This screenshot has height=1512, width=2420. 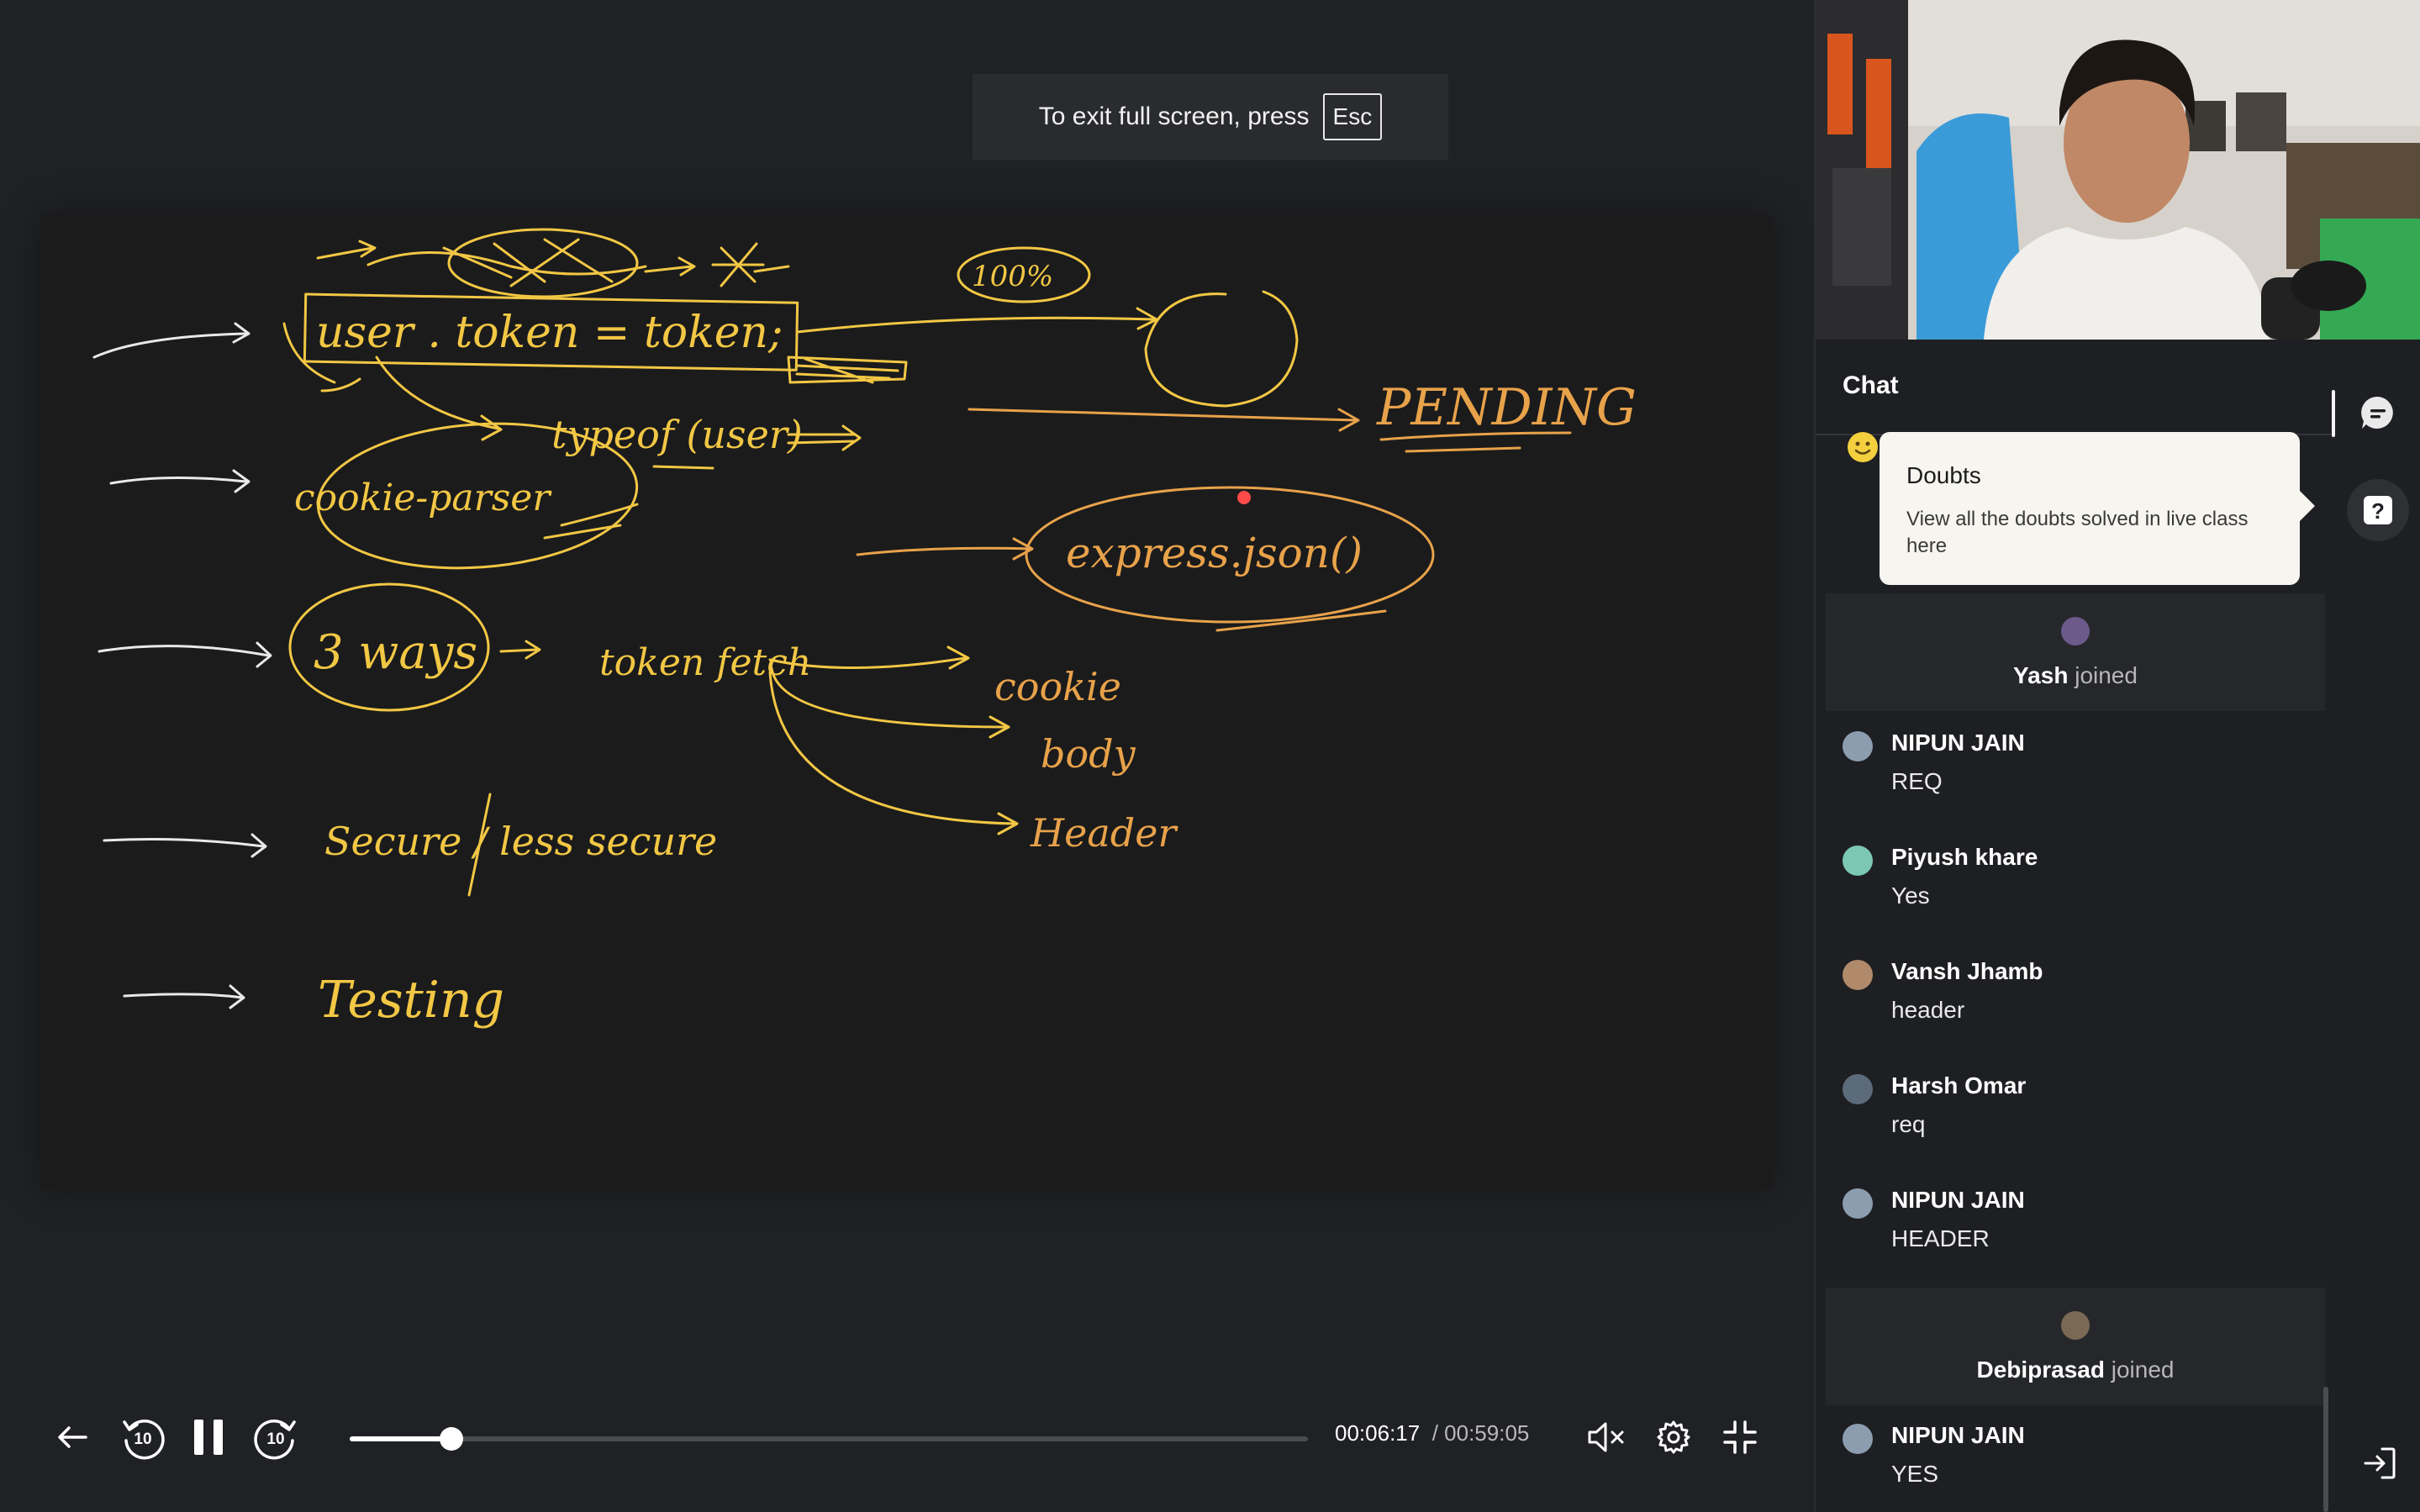 I want to click on exit-icon, so click(x=2380, y=1463).